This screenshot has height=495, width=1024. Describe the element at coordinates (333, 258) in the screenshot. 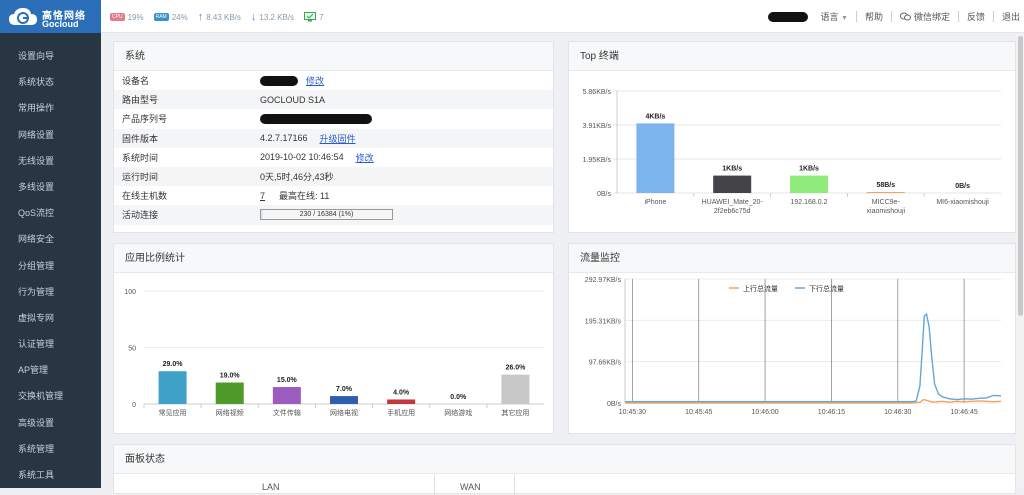

I see `app-stats-title: 应用比例统计` at that location.